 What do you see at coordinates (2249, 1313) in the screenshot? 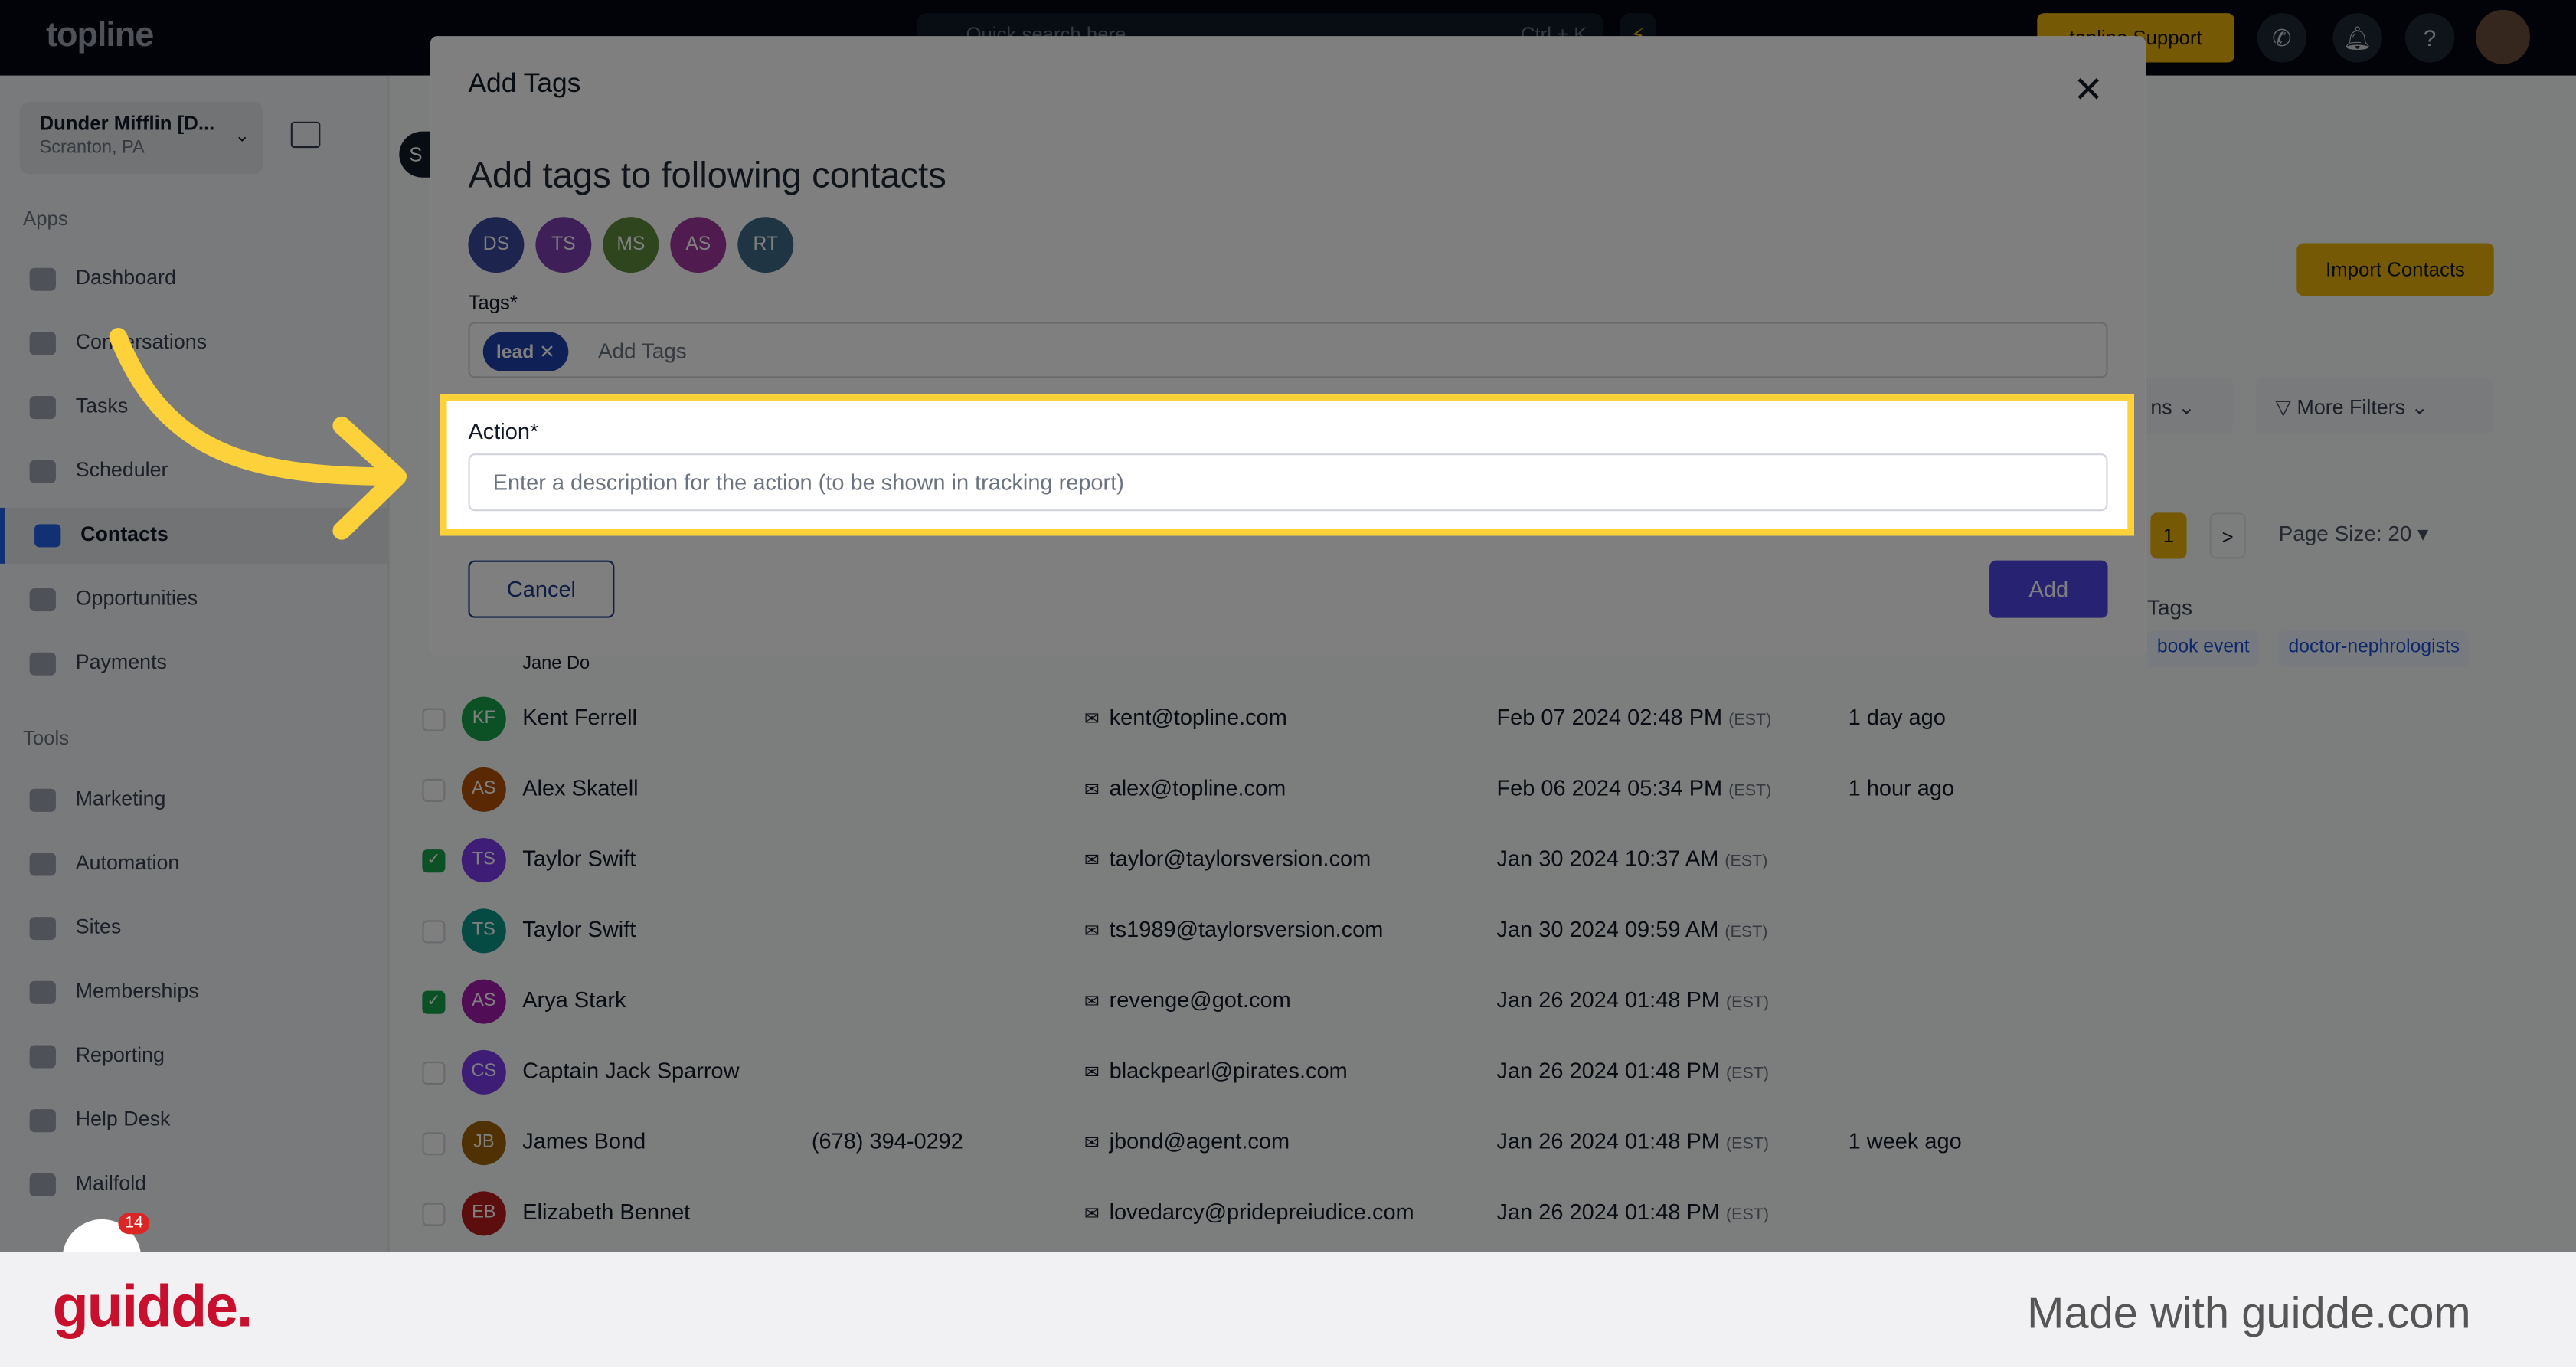
I see `made-with-text: Made with guidde.com` at bounding box center [2249, 1313].